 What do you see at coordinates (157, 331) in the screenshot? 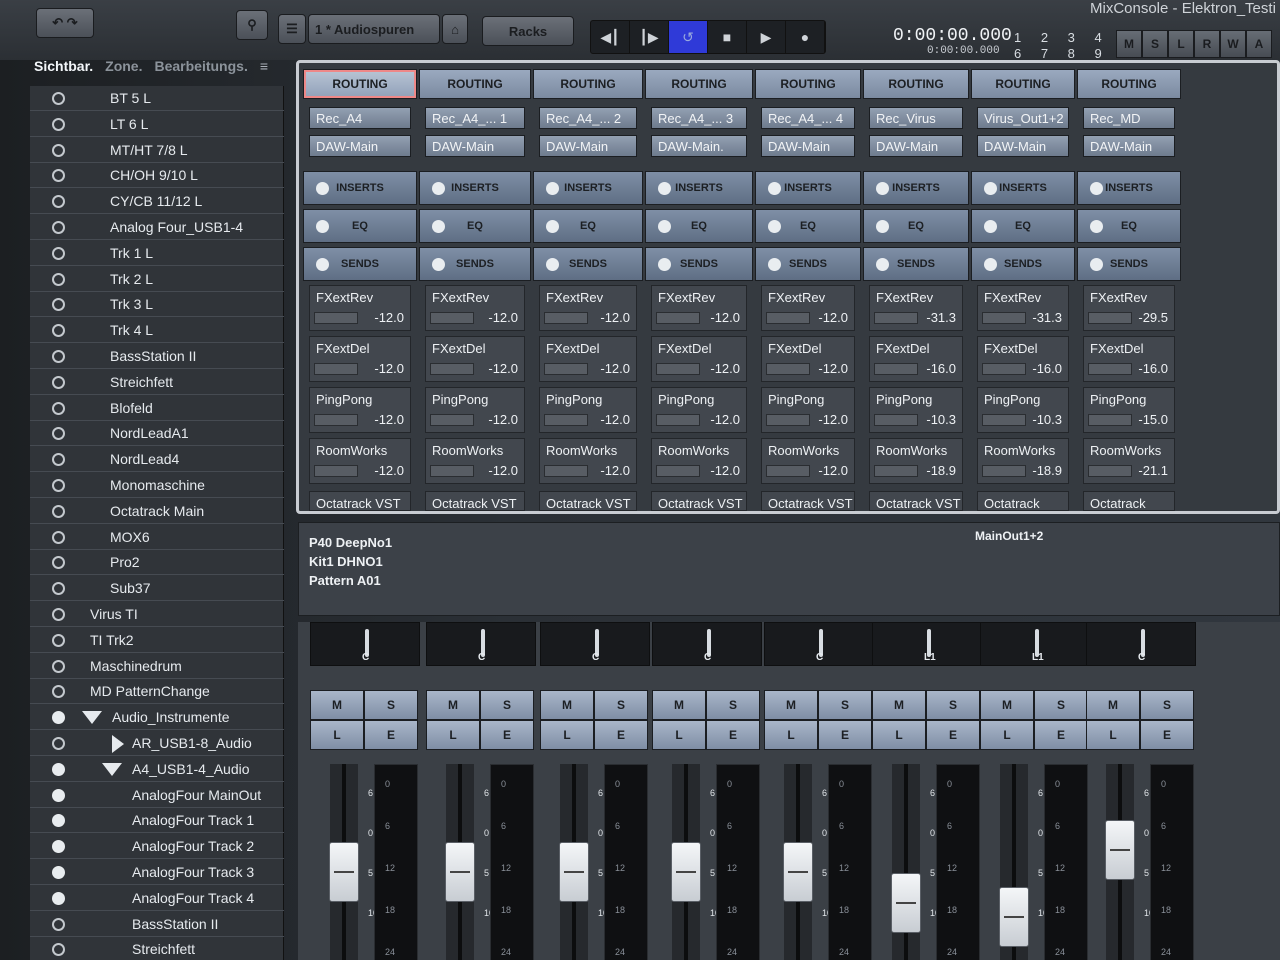
I see `track-visibility-row: Trk 4 L` at bounding box center [157, 331].